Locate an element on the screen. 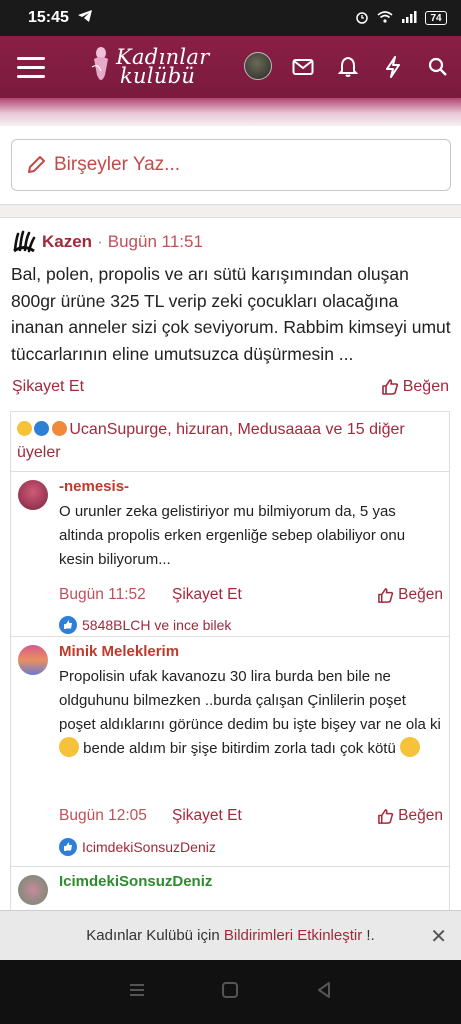 The width and height of the screenshot is (461, 1024). comment-likes: IcimdekiSonsuzDeniz is located at coordinates (137, 847).